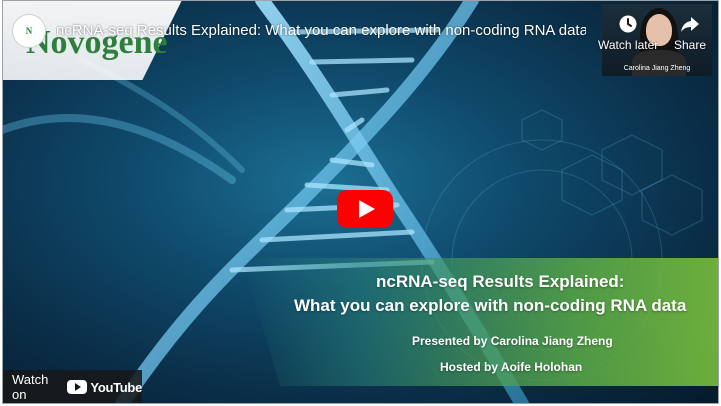 The height and width of the screenshot is (406, 721). Describe the element at coordinates (512, 341) in the screenshot. I see `presented-by-text: Presented by Carolina Jiang Zheng` at that location.